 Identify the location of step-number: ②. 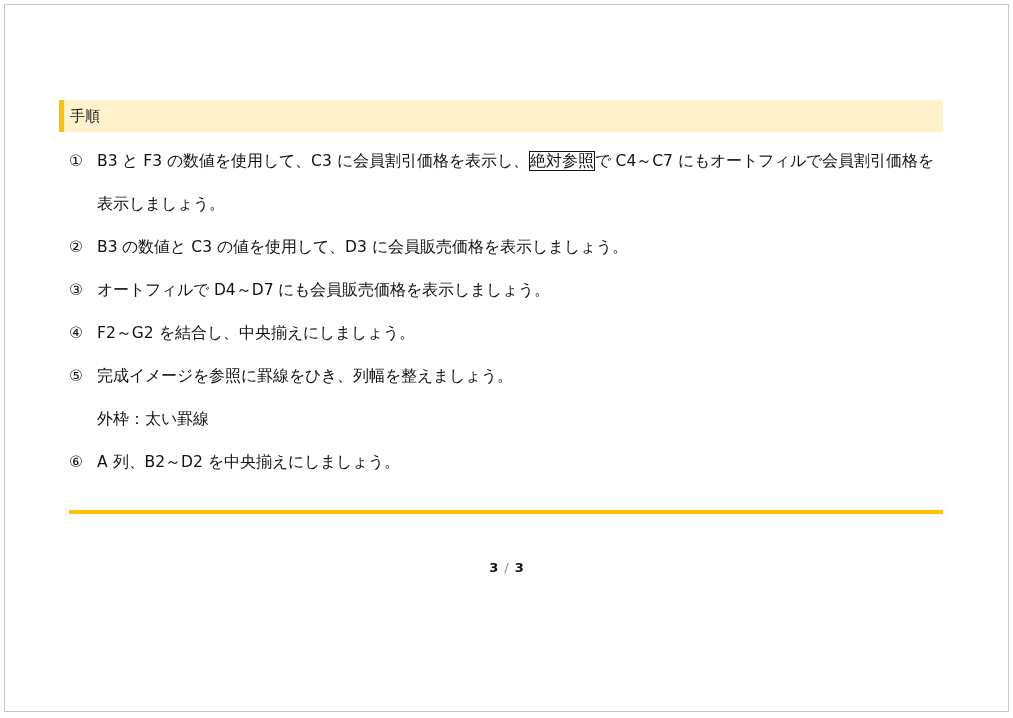
(76, 247).